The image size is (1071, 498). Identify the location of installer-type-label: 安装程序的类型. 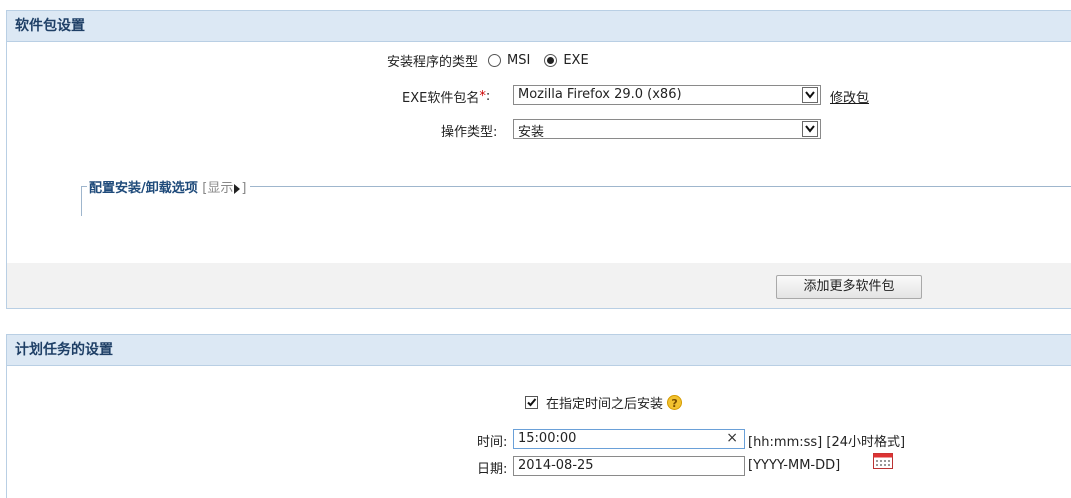
(433, 62).